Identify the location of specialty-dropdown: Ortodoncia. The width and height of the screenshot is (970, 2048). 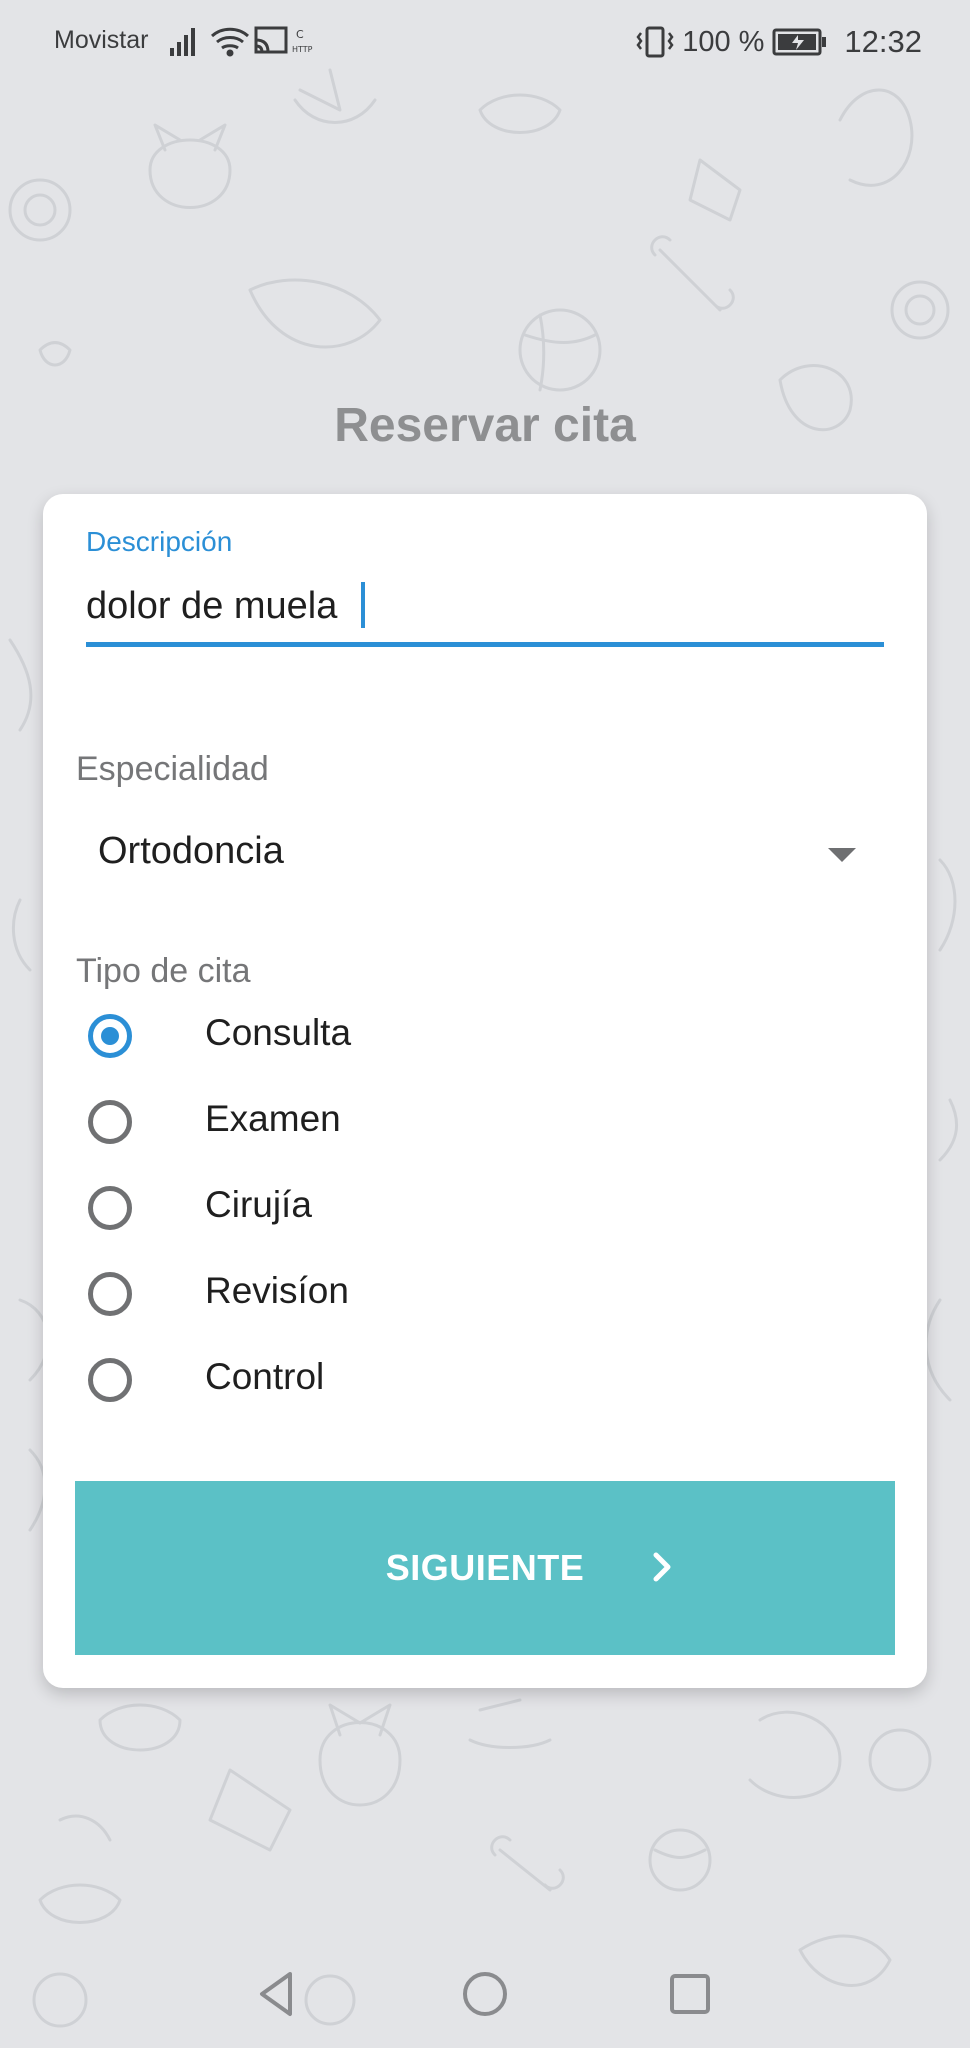
(485, 852).